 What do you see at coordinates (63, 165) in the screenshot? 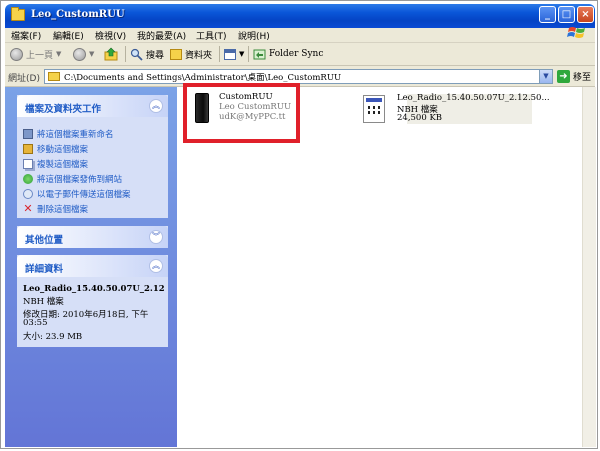
I see `task-label: 複製這個檔案` at bounding box center [63, 165].